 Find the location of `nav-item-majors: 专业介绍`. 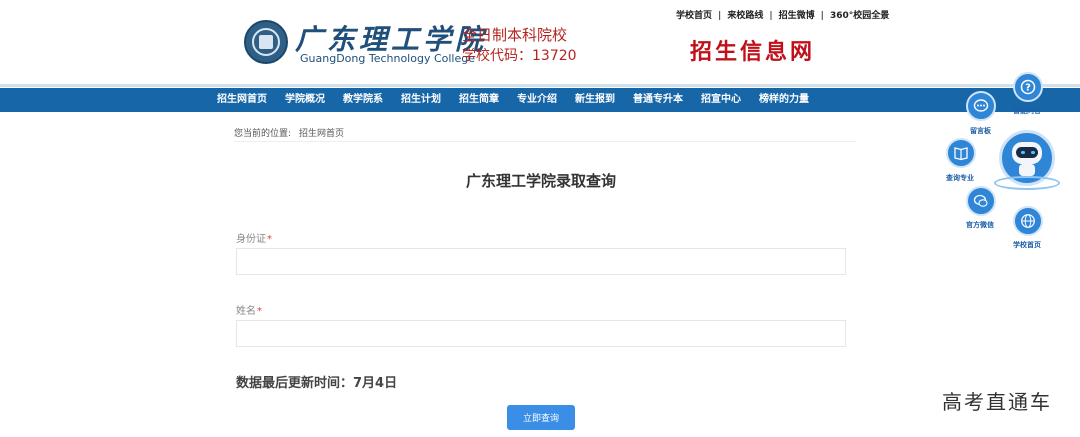

nav-item-majors: 专业介绍 is located at coordinates (537, 100).